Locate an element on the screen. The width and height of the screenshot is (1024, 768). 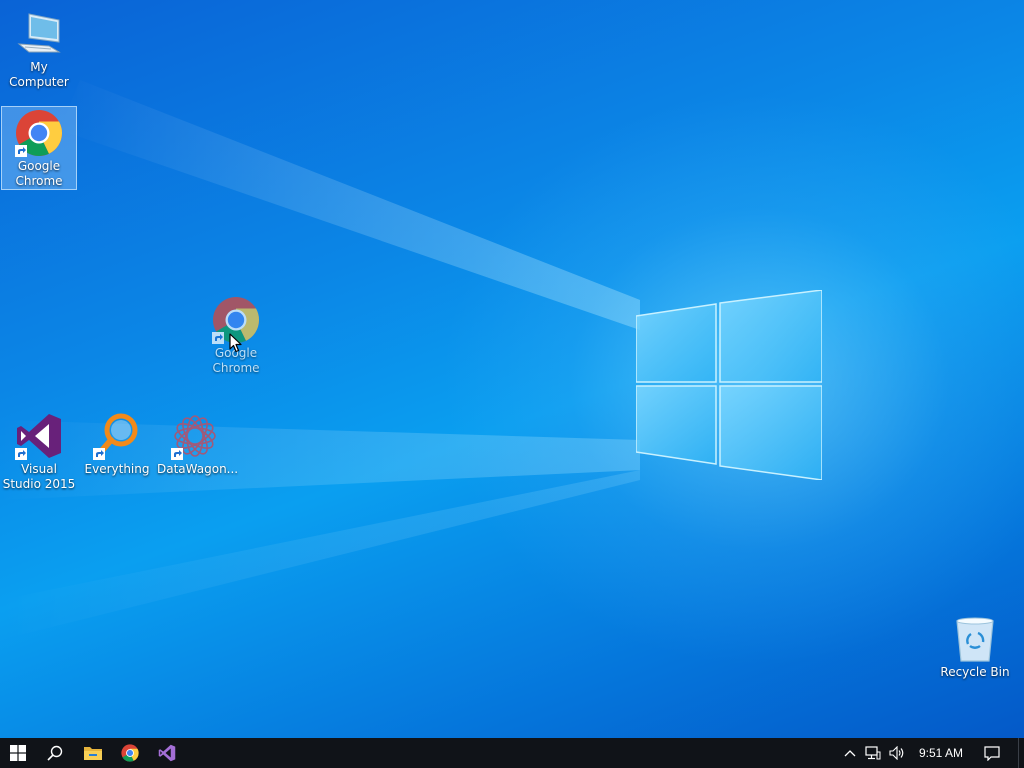
action-center-button is located at coordinates (992, 753).